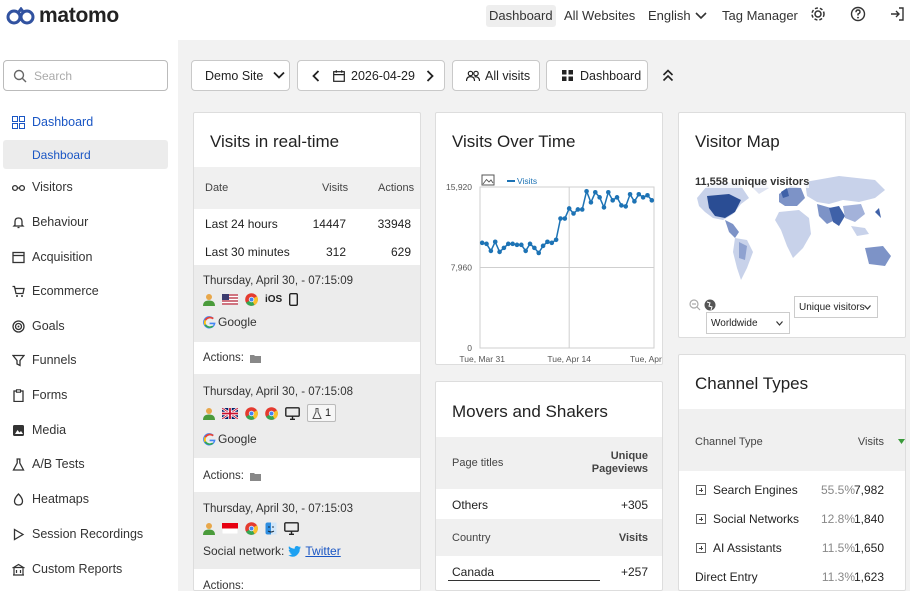 The height and width of the screenshot is (591, 910). Describe the element at coordinates (85, 154) in the screenshot. I see `sidebar-subitem-dashboard: Dashboard` at that location.